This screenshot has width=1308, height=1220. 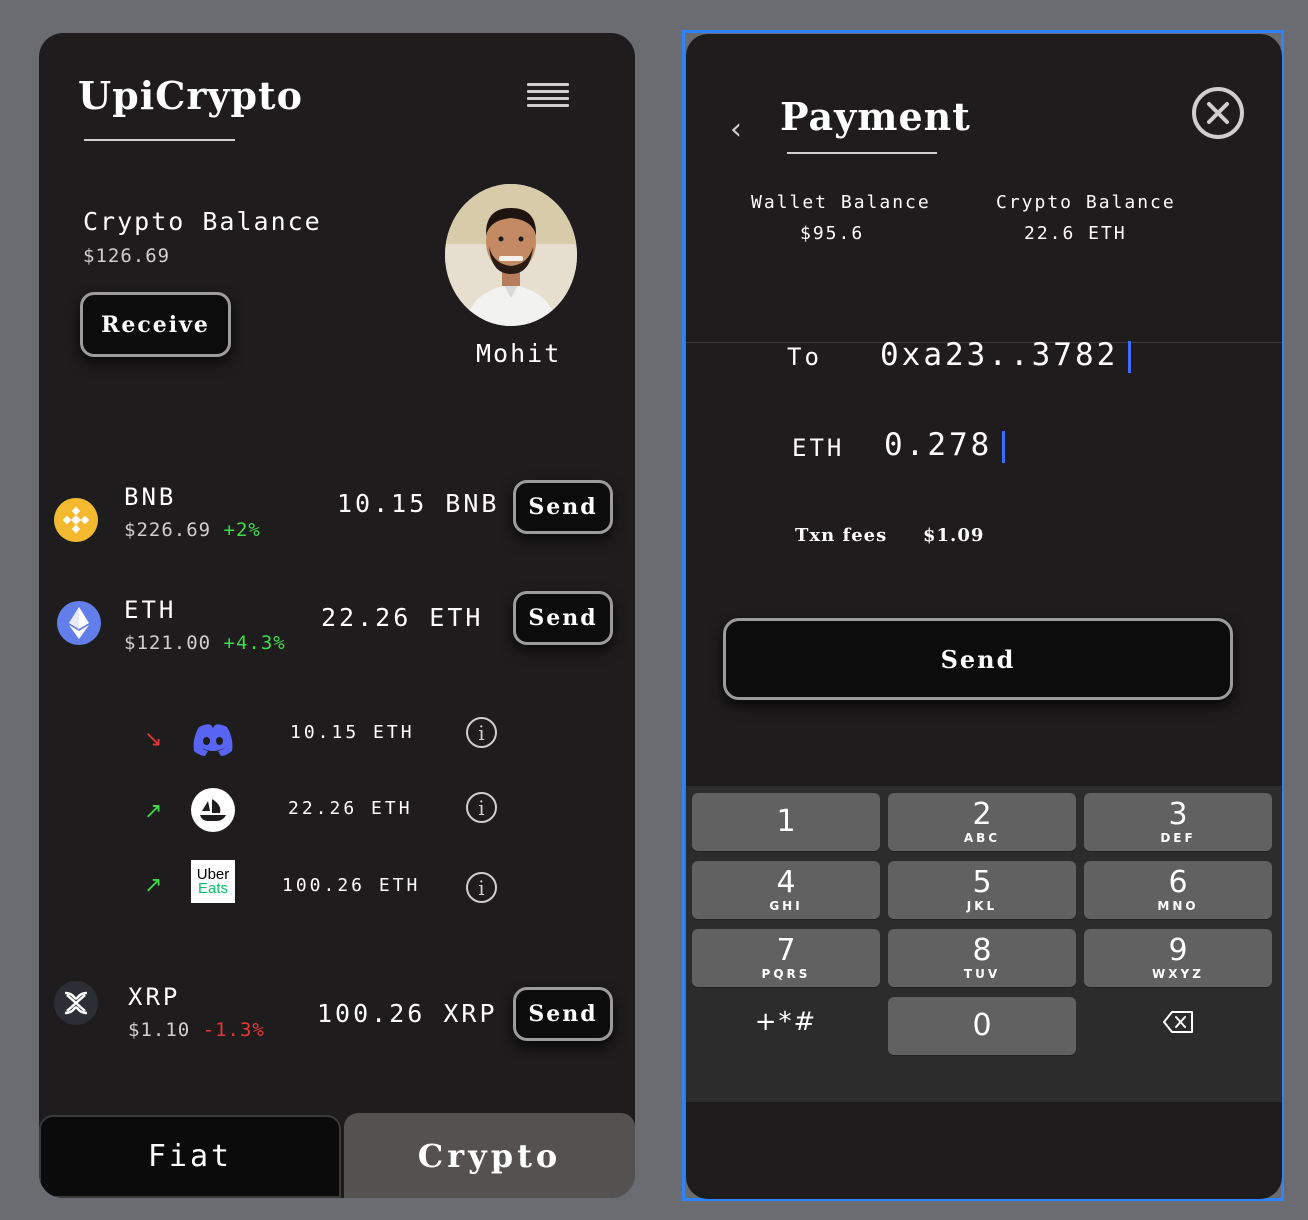 I want to click on key-4: 4 GHI, so click(x=786, y=890).